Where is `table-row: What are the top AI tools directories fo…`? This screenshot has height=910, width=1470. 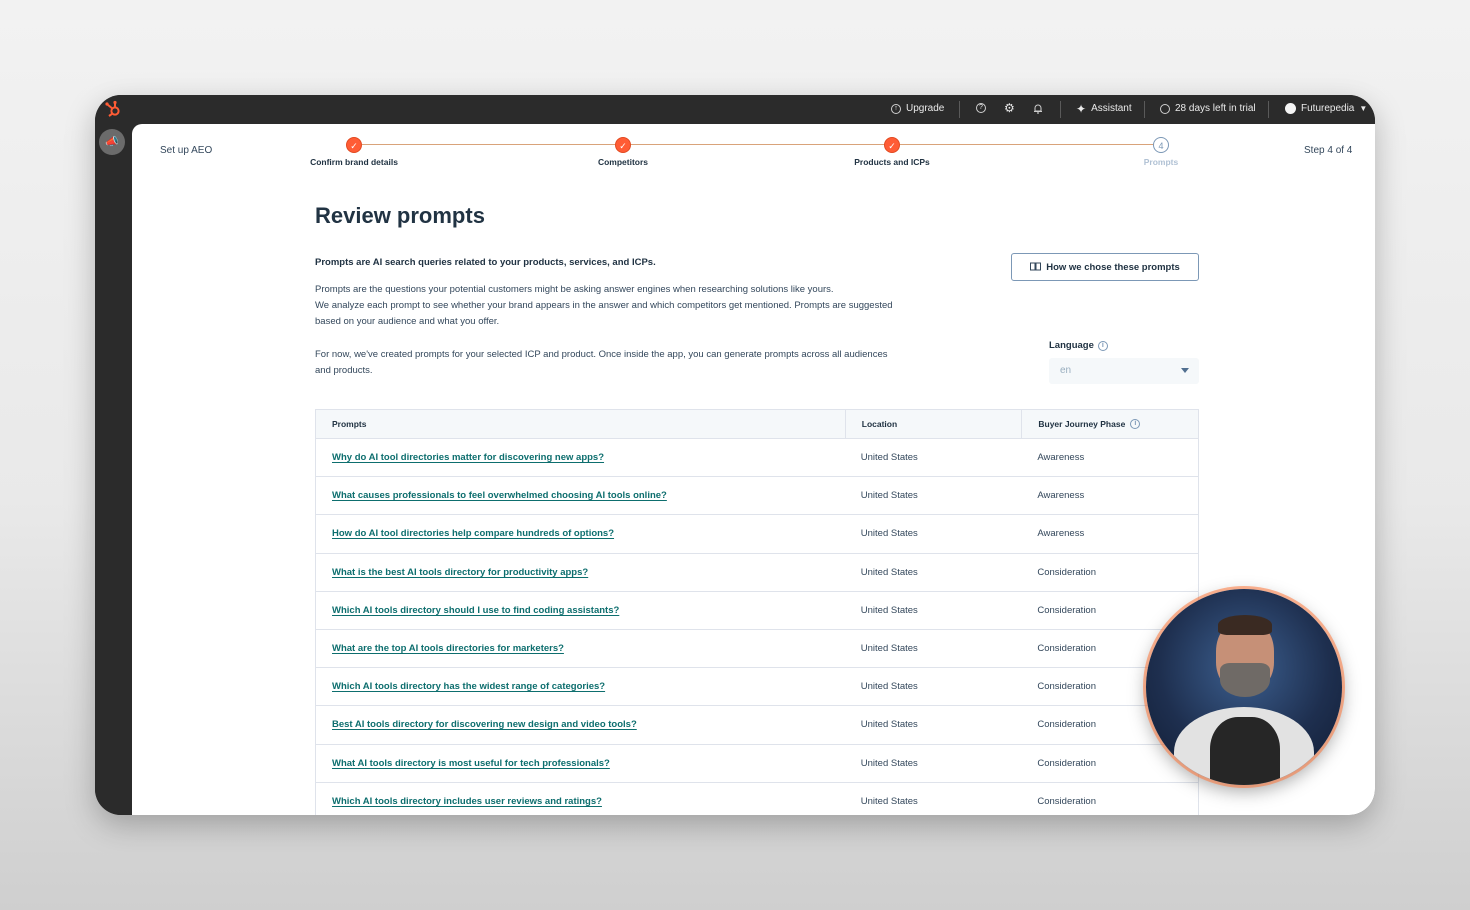 table-row: What are the top AI tools directories fo… is located at coordinates (757, 649).